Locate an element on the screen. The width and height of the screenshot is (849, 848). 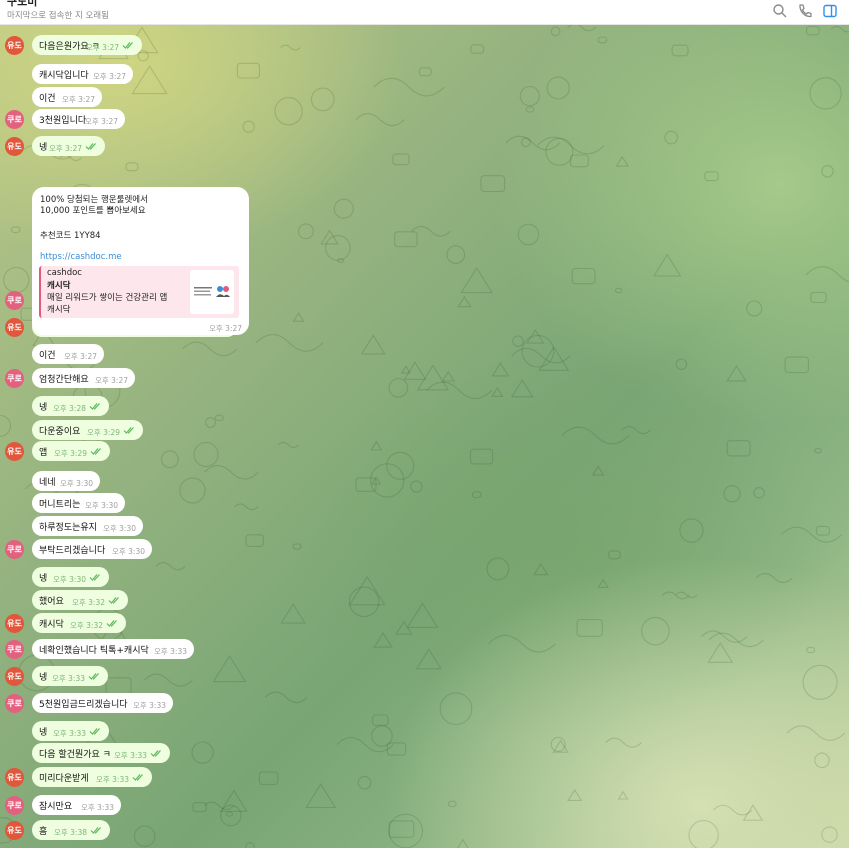
message-bubble: 다음 할건뭔가요 ㅋ 오후 3:33 is located at coordinates (101, 753).